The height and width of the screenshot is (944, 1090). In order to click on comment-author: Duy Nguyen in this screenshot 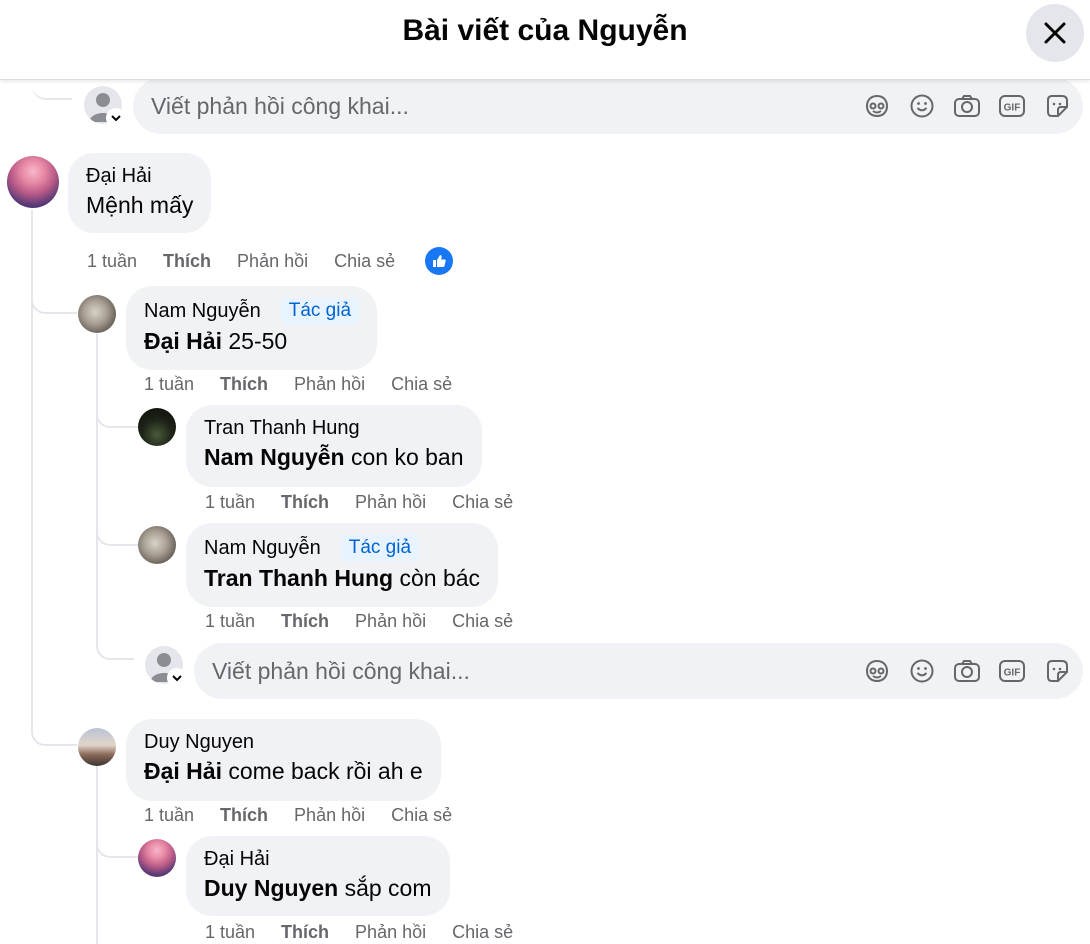, I will do `click(199, 742)`.